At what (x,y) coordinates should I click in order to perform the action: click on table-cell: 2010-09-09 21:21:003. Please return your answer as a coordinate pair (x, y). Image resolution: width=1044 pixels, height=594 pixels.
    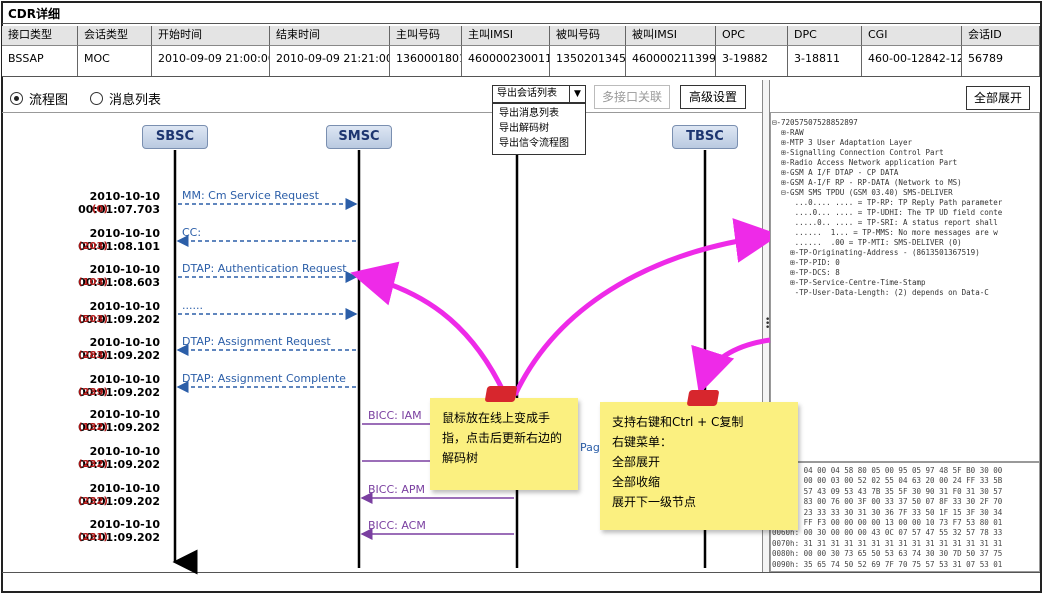
    Looking at the image, I should click on (330, 61).